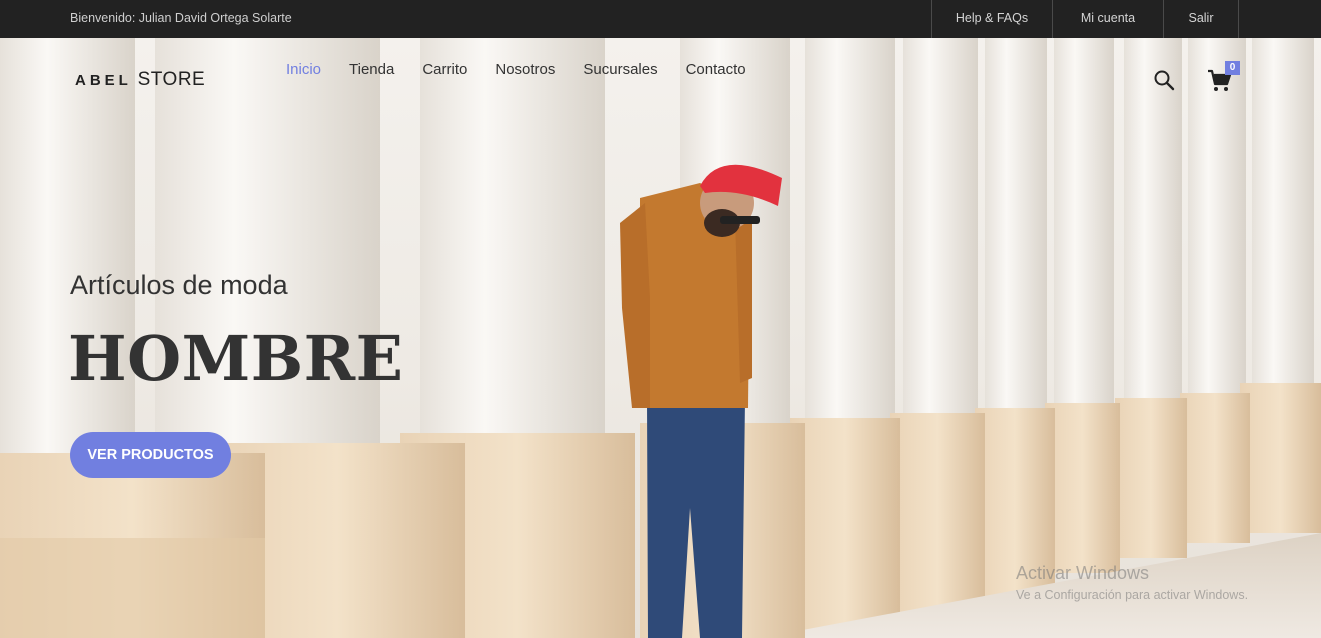  Describe the element at coordinates (236, 358) in the screenshot. I see `hero-title: HOMBRE` at that location.